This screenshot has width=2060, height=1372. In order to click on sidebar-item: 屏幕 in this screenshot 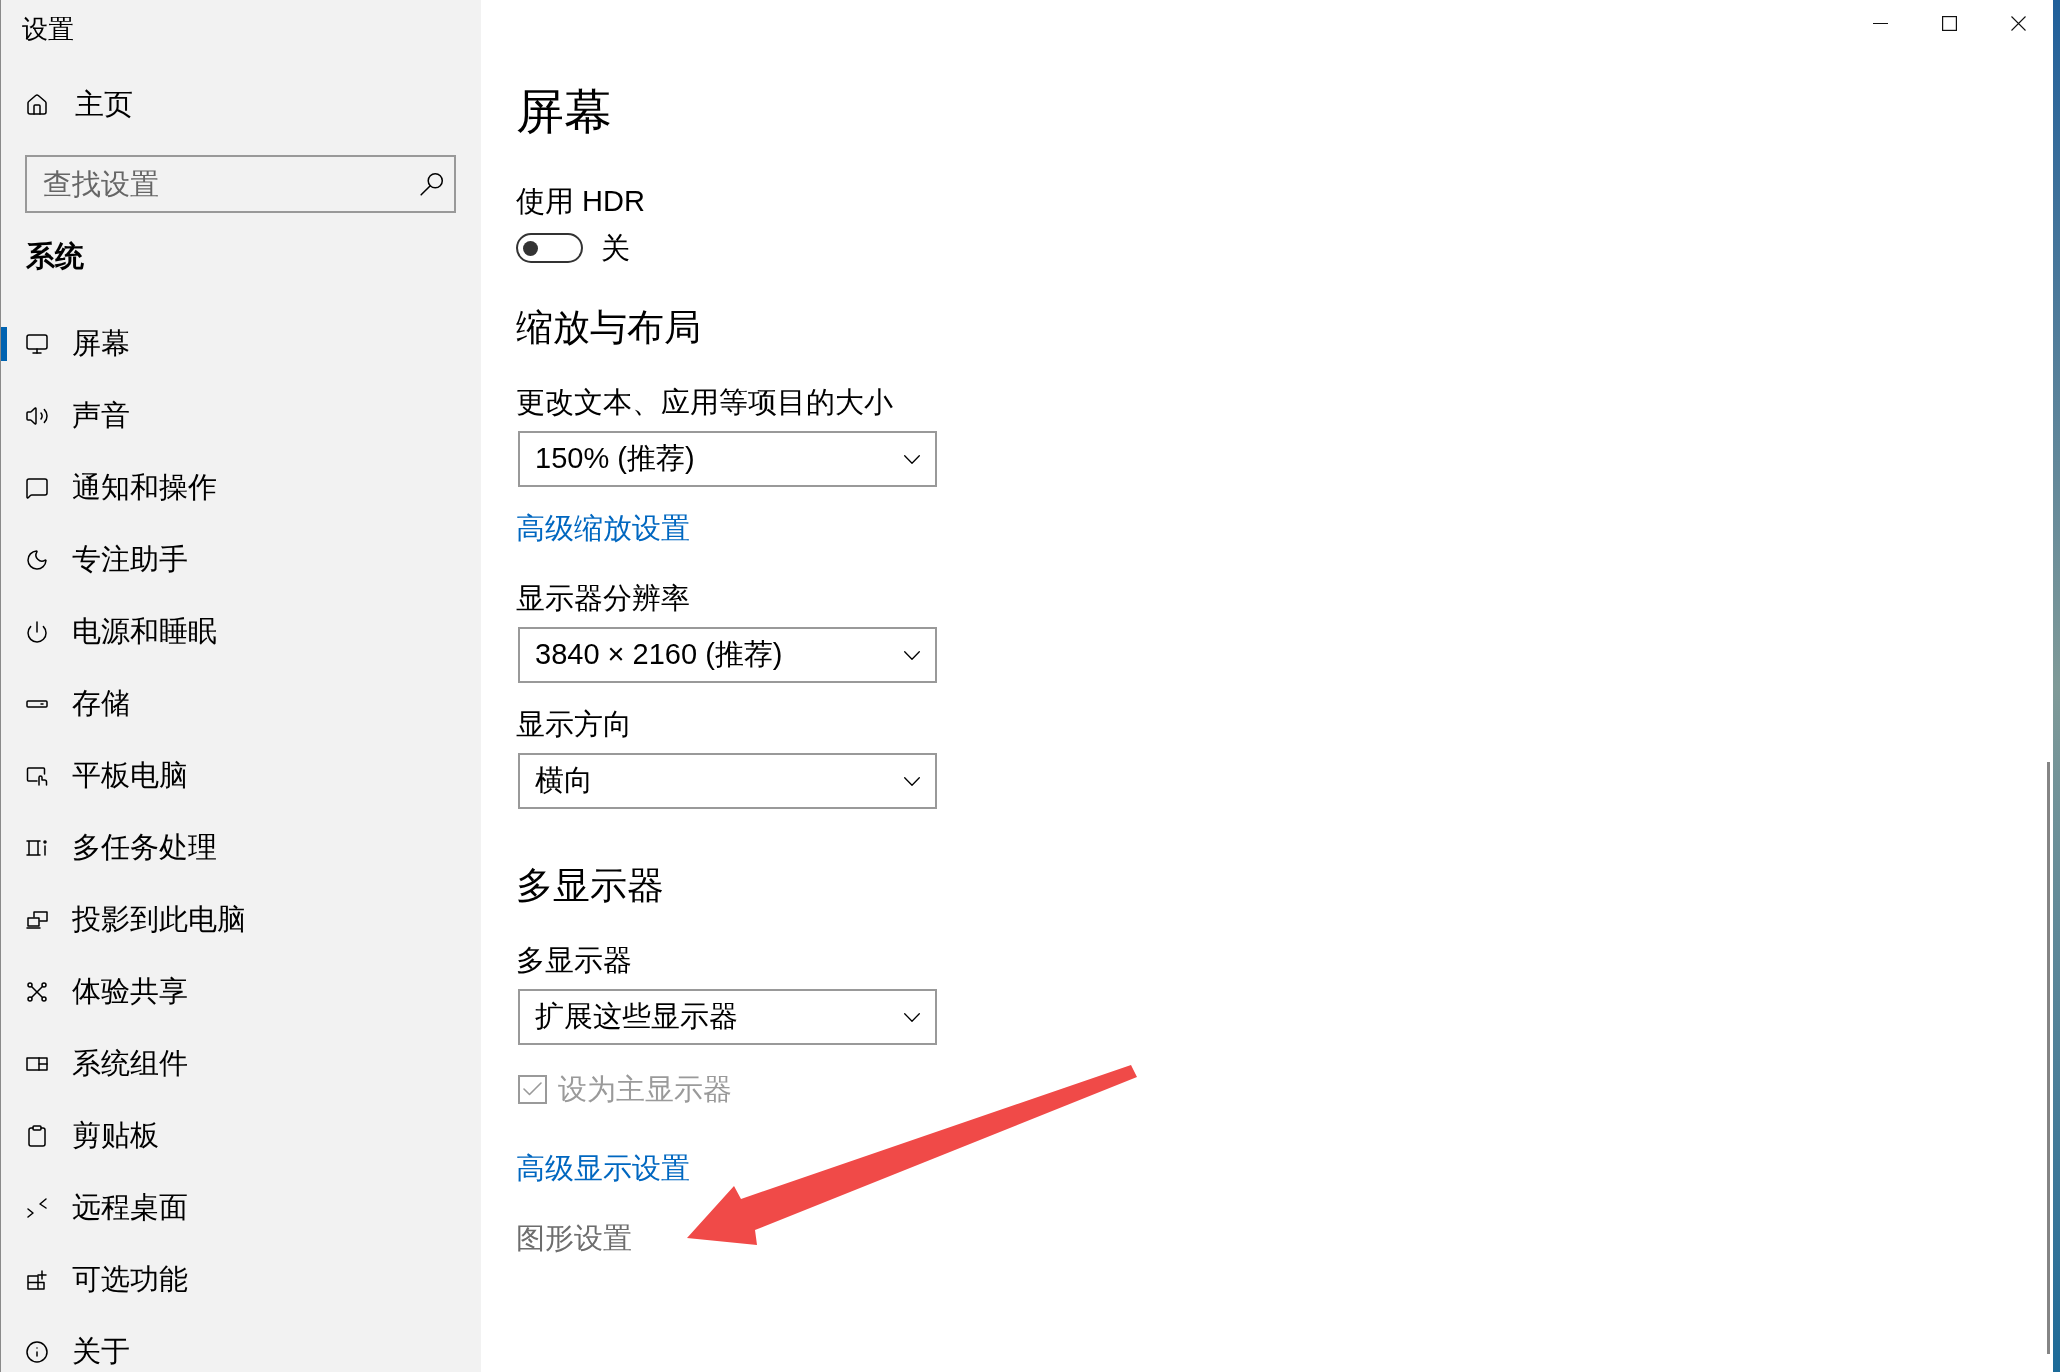, I will do `click(241, 344)`.